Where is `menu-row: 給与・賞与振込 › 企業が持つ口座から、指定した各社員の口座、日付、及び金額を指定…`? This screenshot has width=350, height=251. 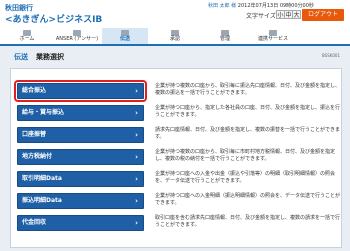
menu-row: 給与・賞与振込 › 企業が持つ口座から、指定した各社員の口座、日付、及び金額を指定… is located at coordinates (178, 114).